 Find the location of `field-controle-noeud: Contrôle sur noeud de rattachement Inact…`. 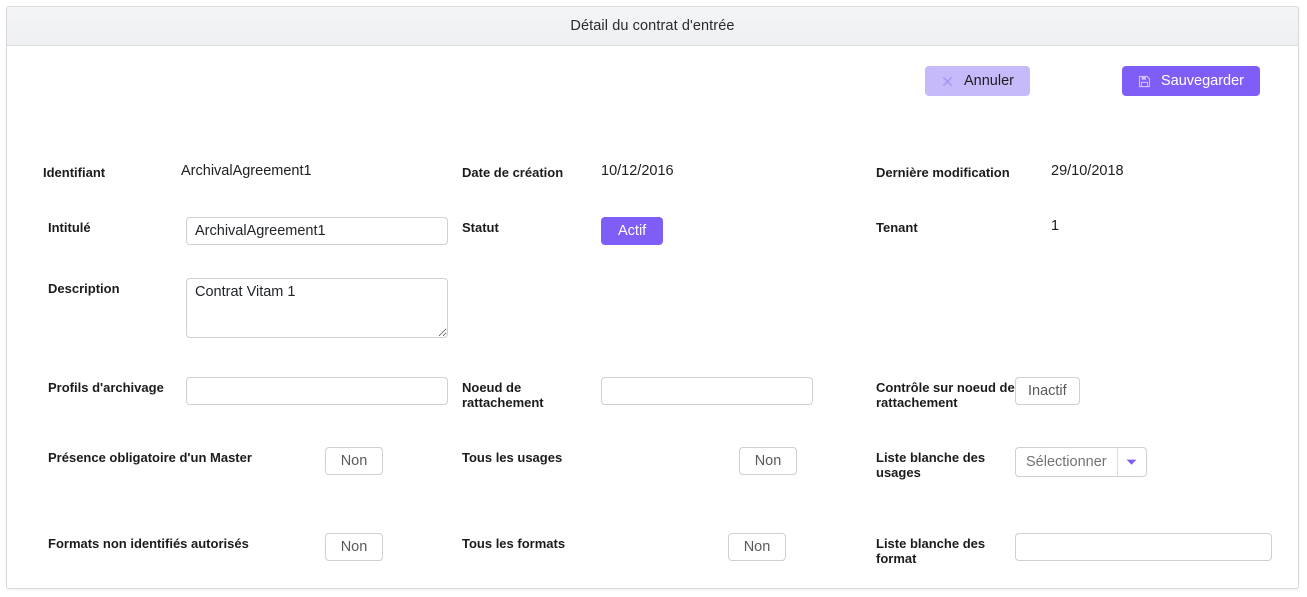

field-controle-noeud: Contrôle sur noeud de rattachement Inact… is located at coordinates (978, 393).